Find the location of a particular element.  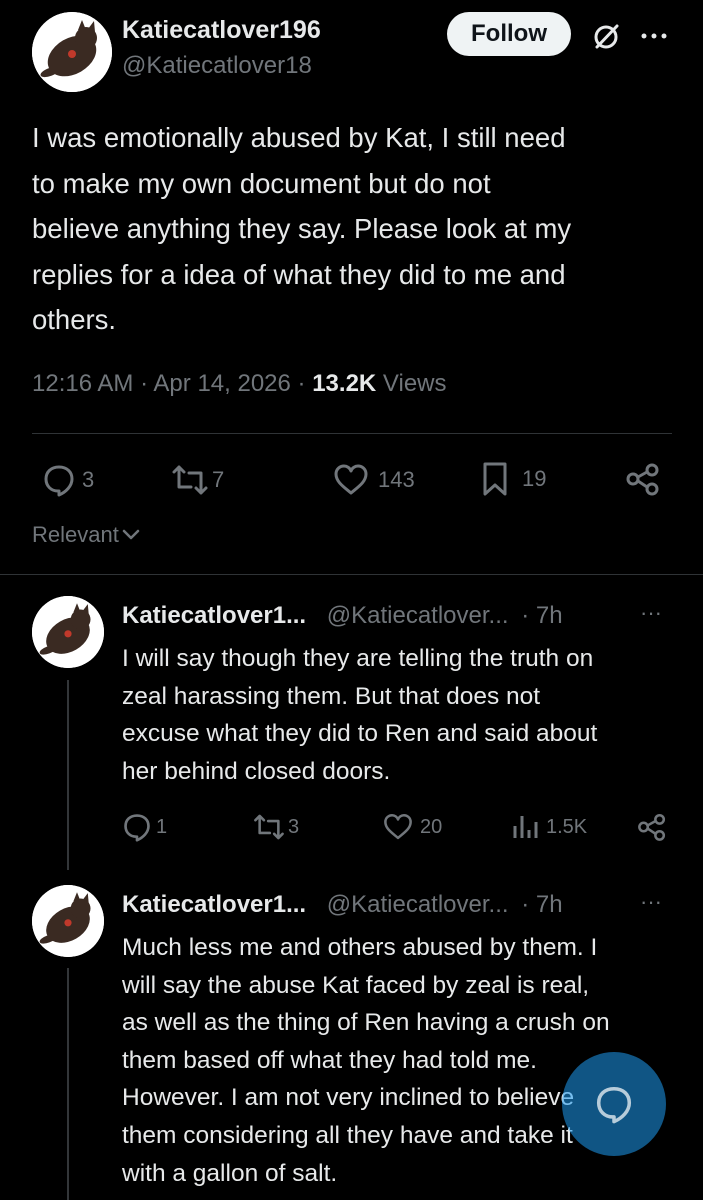

post-text-line: others. is located at coordinates (74, 319).